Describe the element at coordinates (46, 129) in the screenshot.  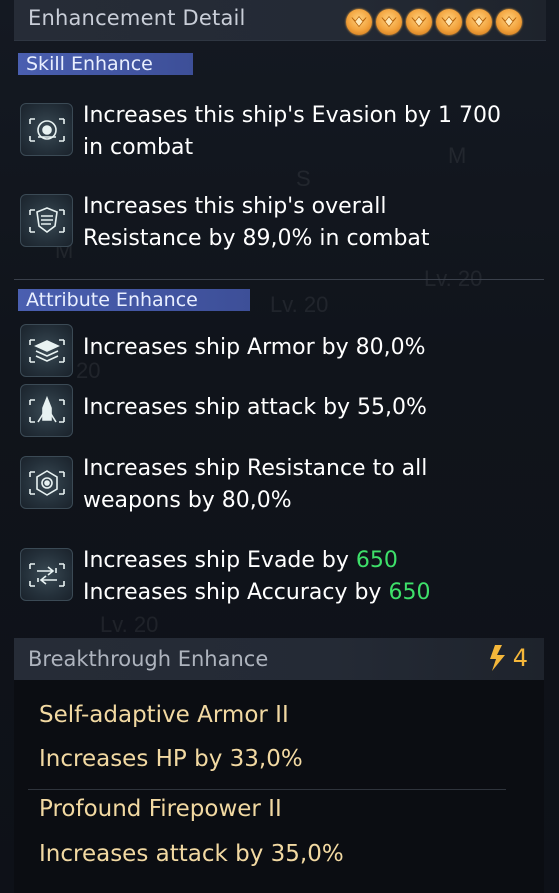
I see `evasion-eye-icon` at that location.